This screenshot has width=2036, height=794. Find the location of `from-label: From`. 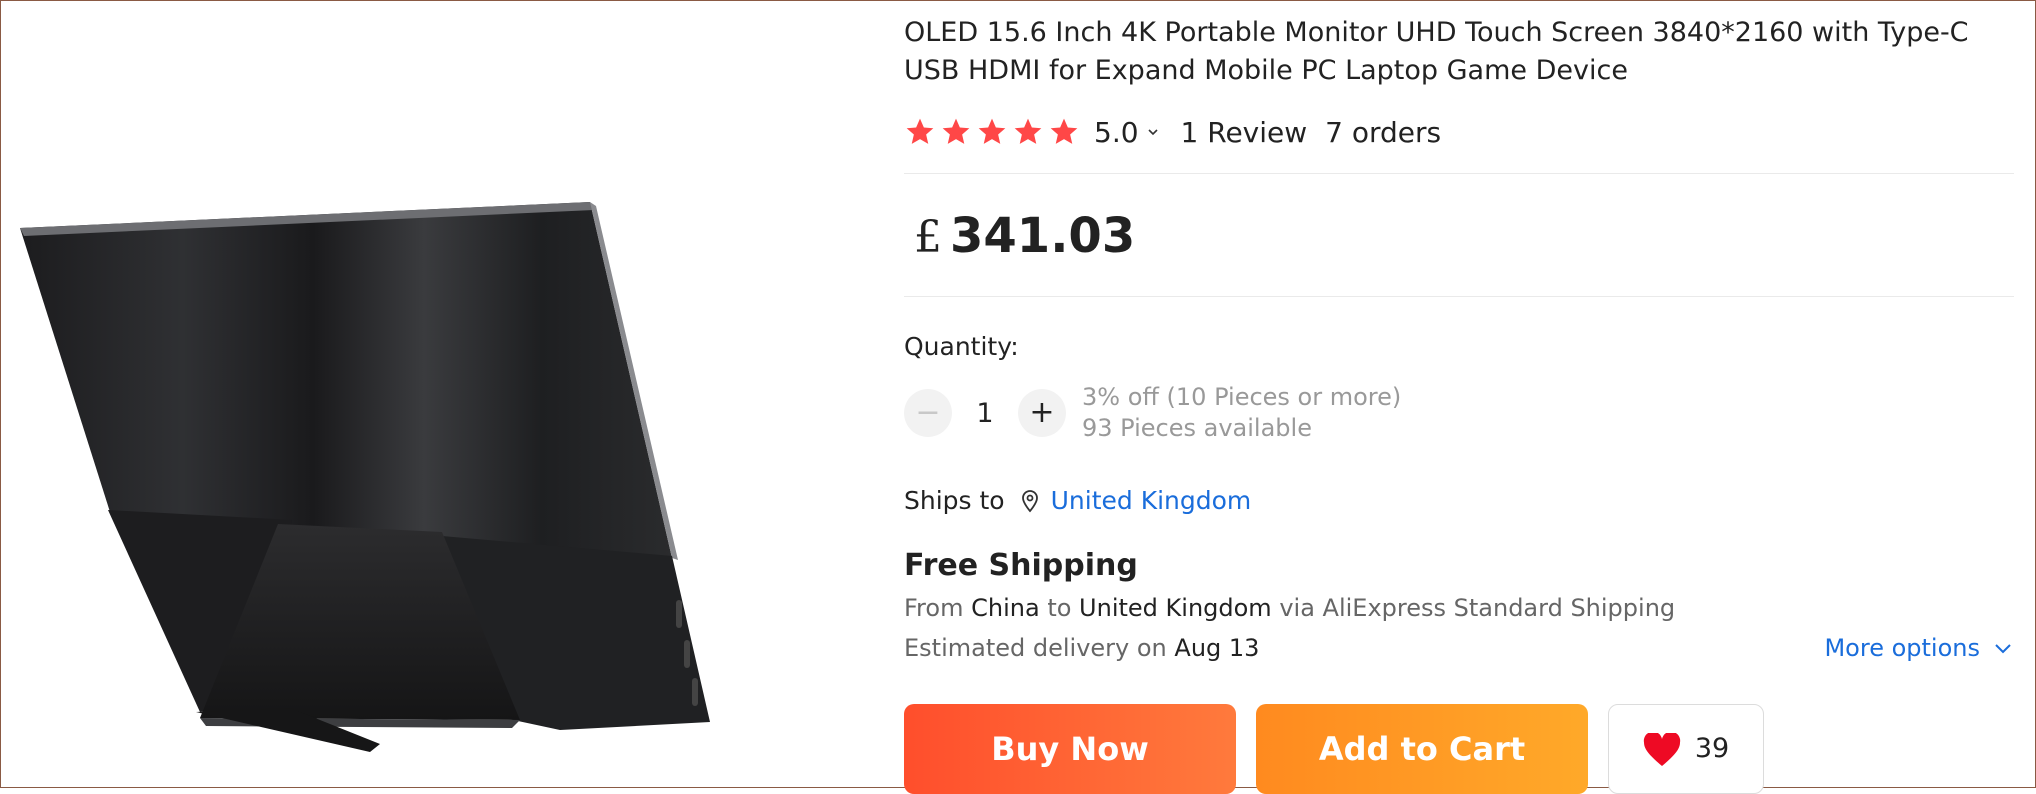

from-label: From is located at coordinates (934, 608).